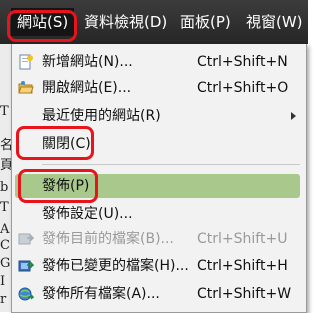 The width and height of the screenshot is (320, 313). I want to click on background-text: C, so click(5, 245).